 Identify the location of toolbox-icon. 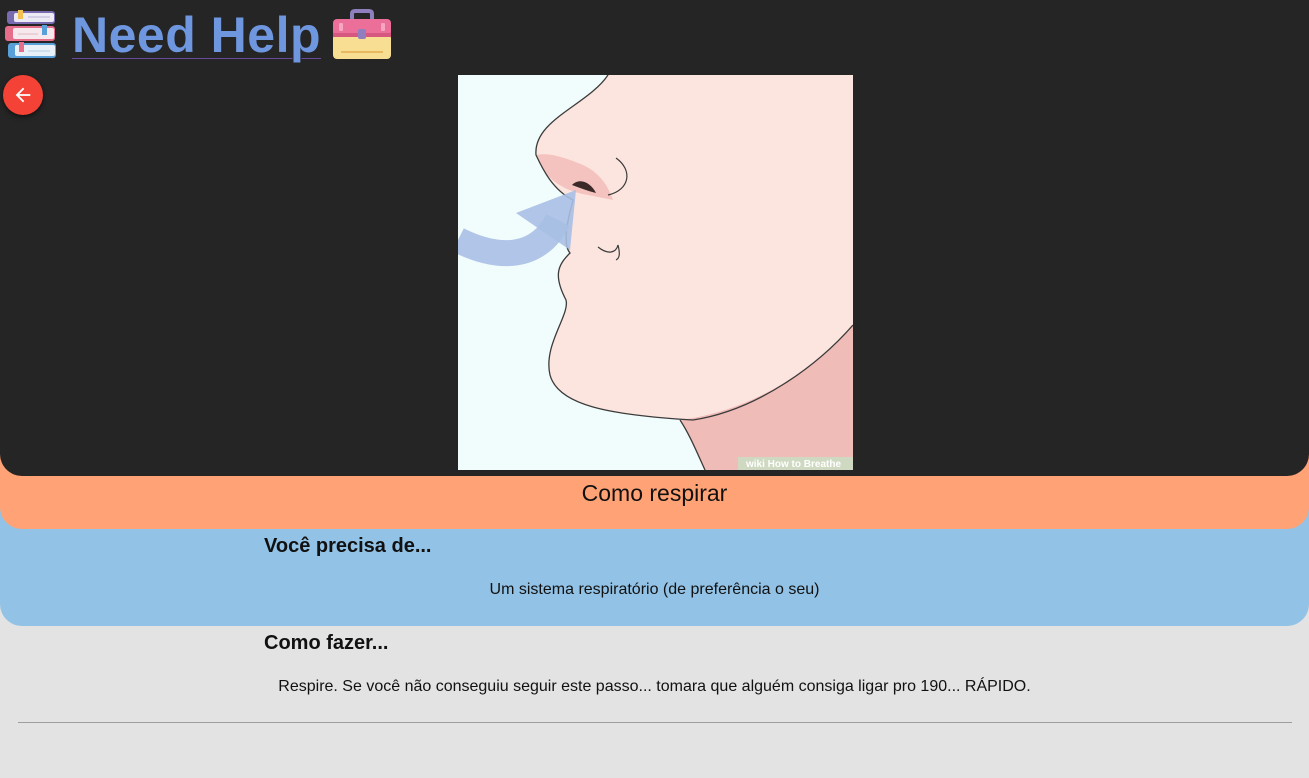
(362, 34).